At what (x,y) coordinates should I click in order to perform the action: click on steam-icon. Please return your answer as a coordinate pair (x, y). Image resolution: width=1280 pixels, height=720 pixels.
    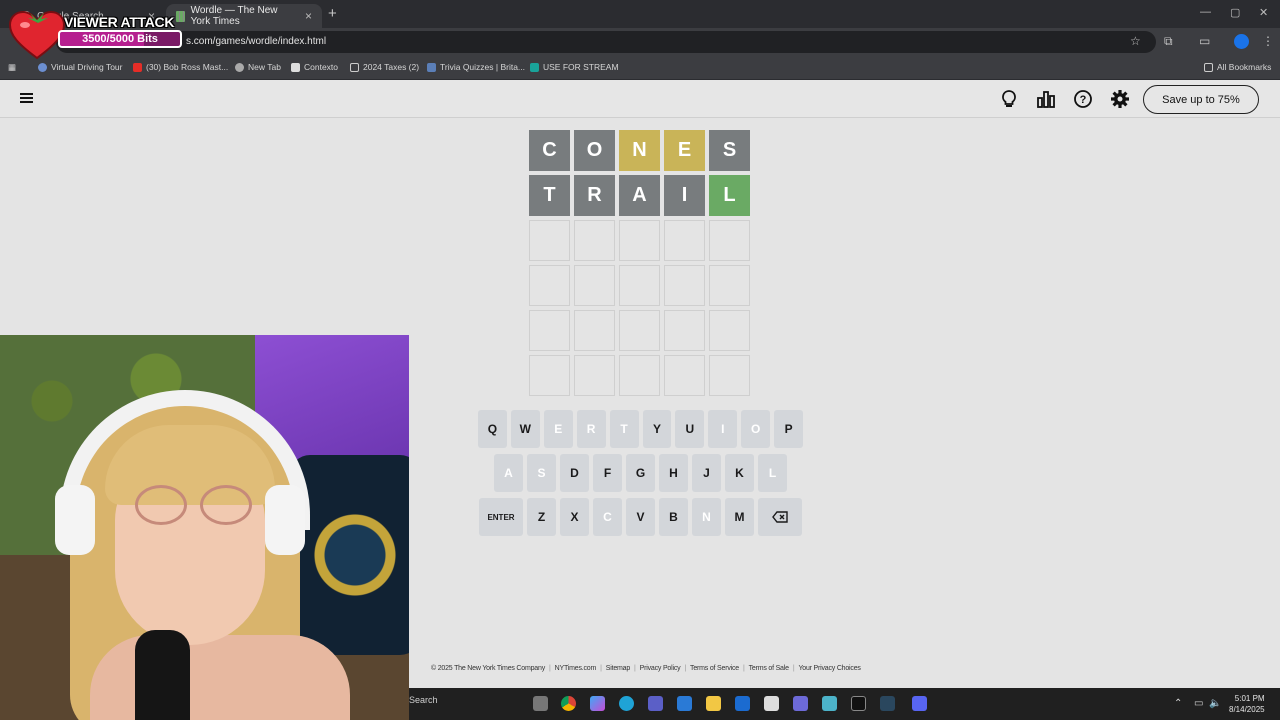
    Looking at the image, I should click on (887, 703).